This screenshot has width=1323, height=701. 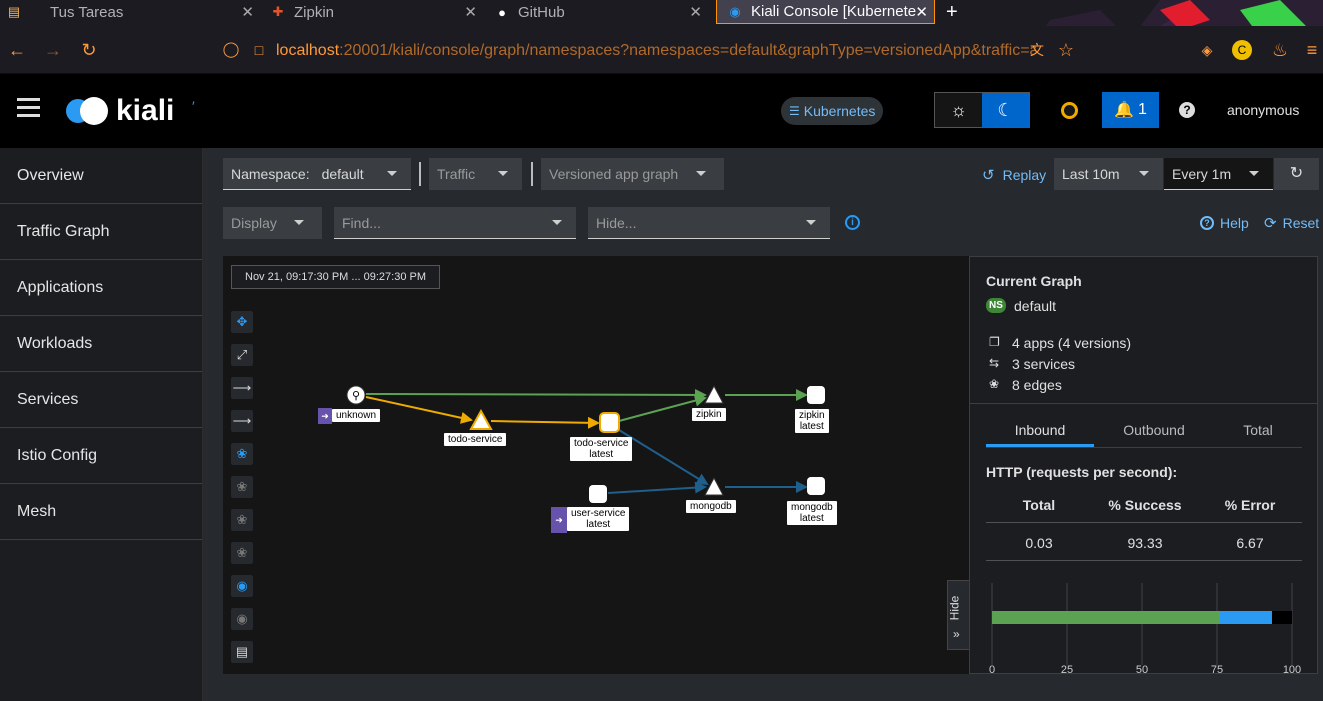 What do you see at coordinates (825, 12) in the screenshot?
I see `tab-kiali: ◉ Kiali Console [Kubernete ✕` at bounding box center [825, 12].